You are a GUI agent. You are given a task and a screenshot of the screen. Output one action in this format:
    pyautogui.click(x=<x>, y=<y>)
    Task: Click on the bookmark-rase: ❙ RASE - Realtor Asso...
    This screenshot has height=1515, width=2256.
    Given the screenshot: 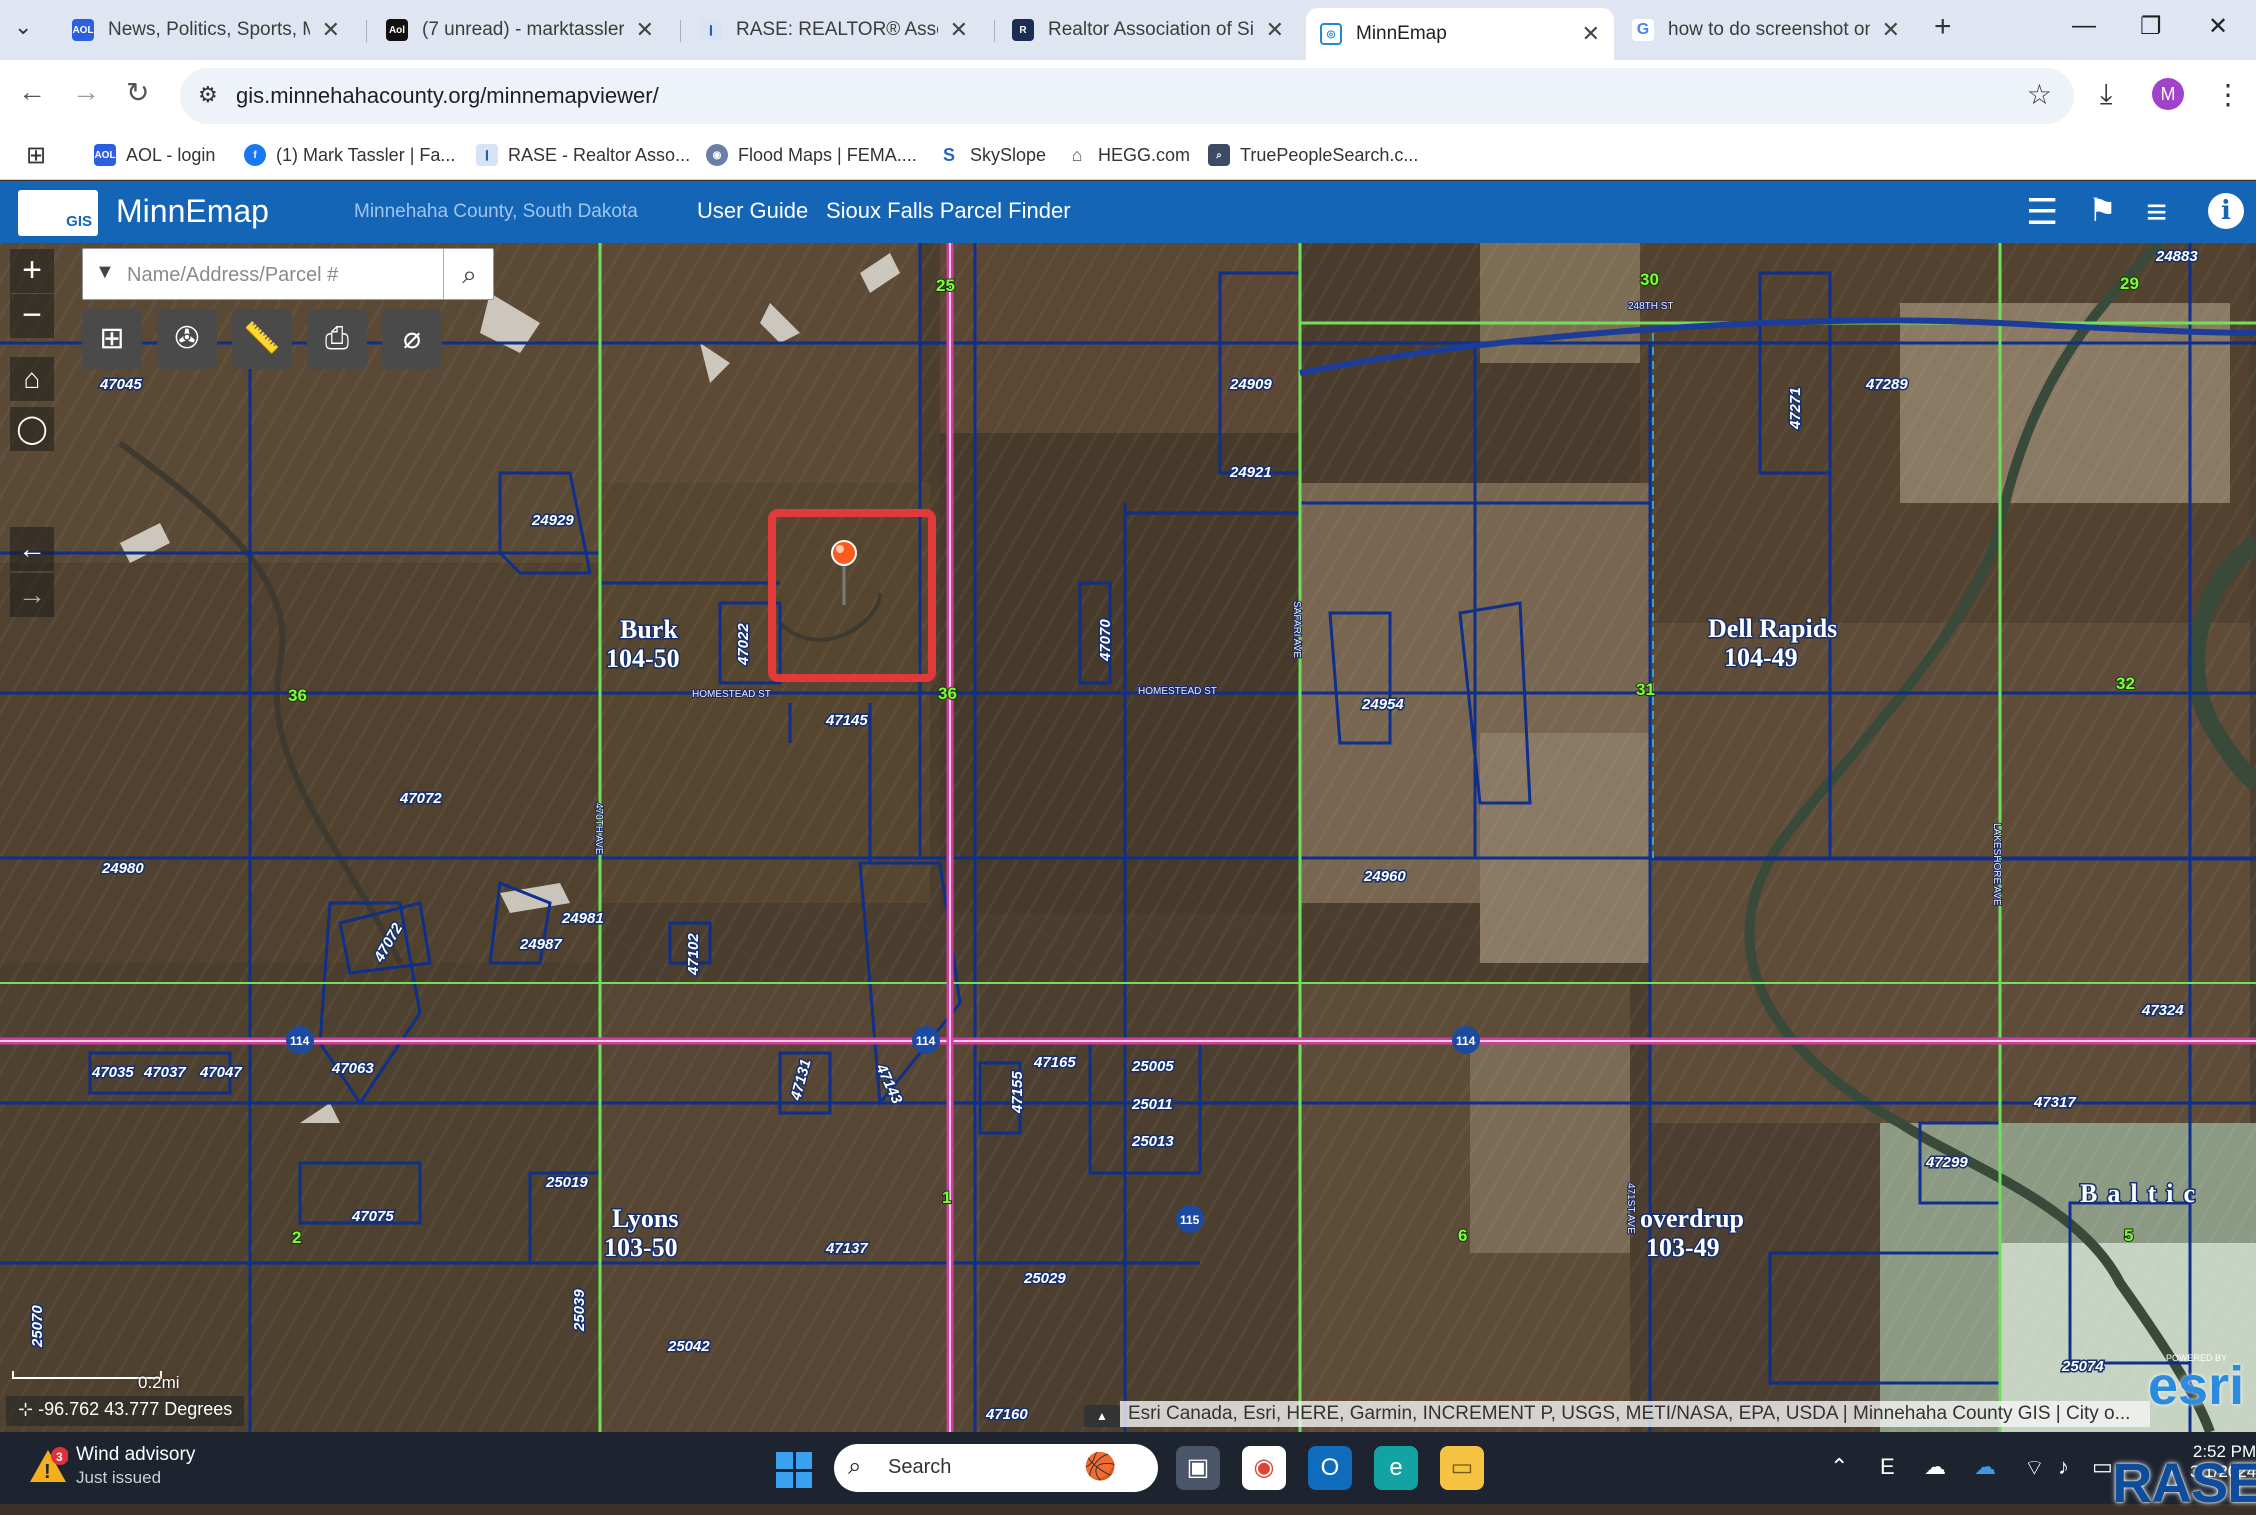 What is the action you would take?
    pyautogui.click(x=583, y=155)
    